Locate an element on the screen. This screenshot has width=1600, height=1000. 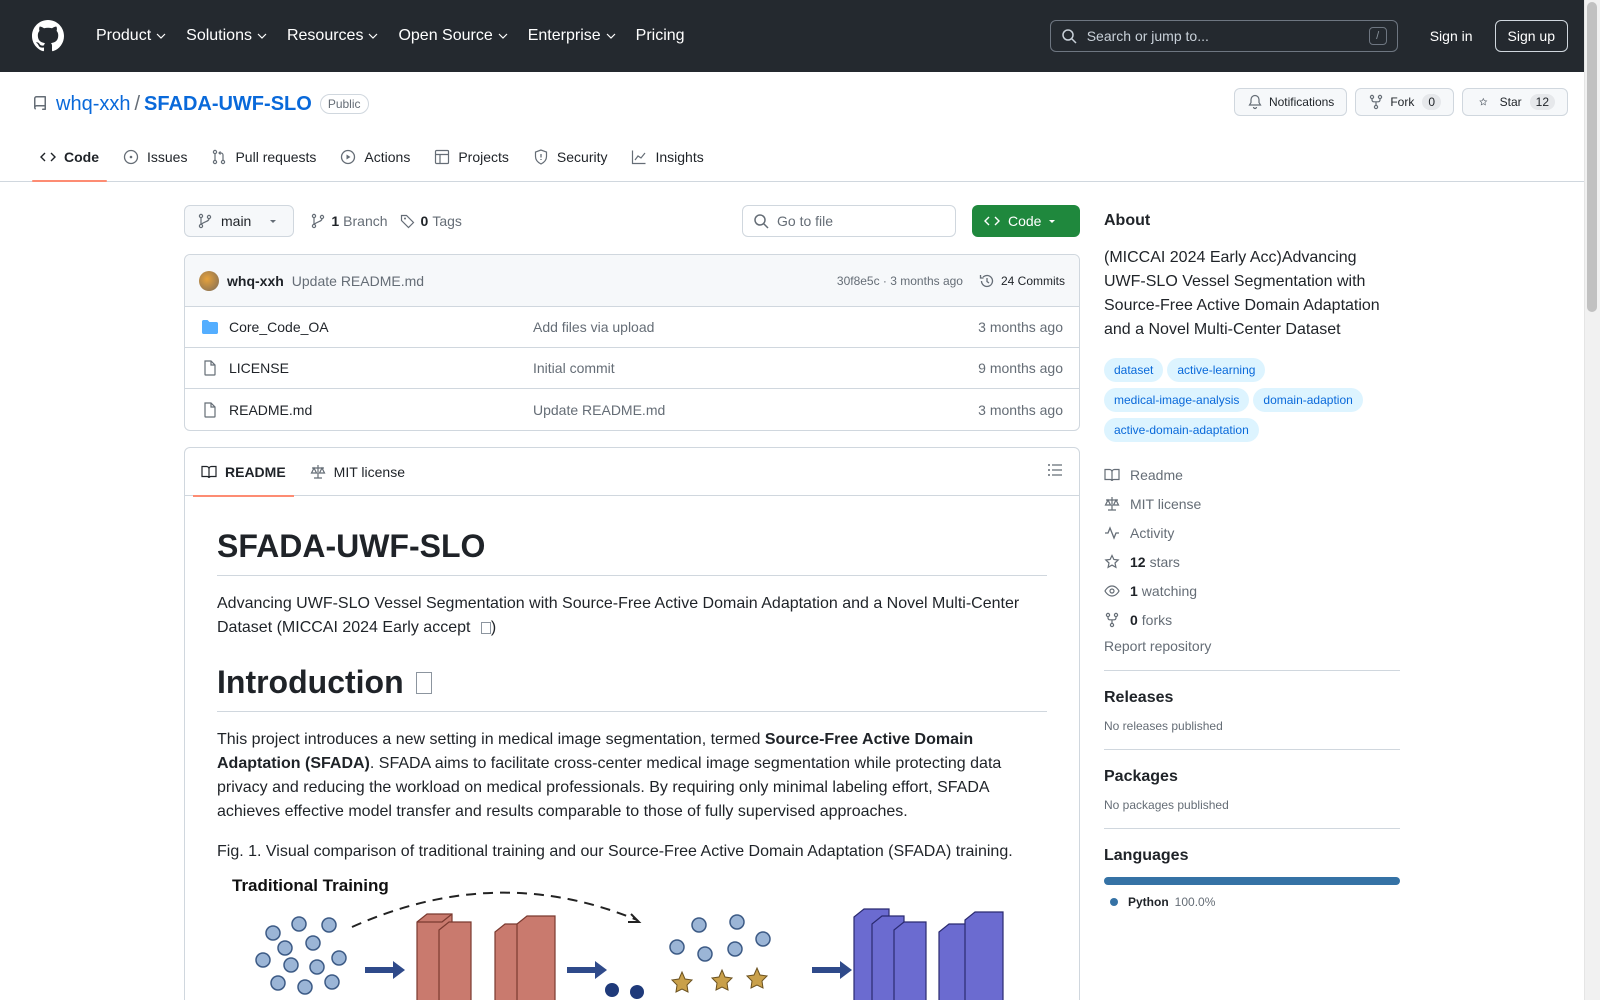
stars-link: 12 stars is located at coordinates (1252, 561).